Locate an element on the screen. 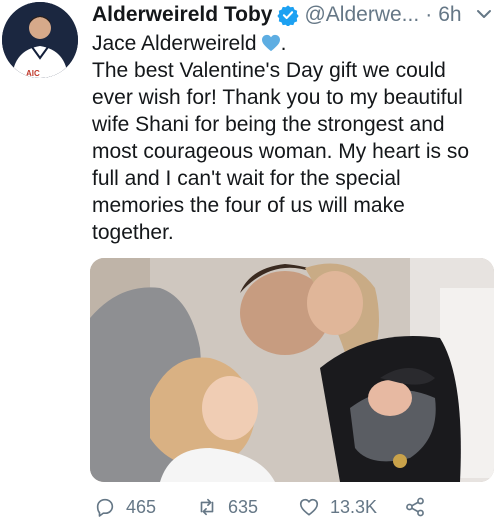  tweet-time: 6h is located at coordinates (449, 15).